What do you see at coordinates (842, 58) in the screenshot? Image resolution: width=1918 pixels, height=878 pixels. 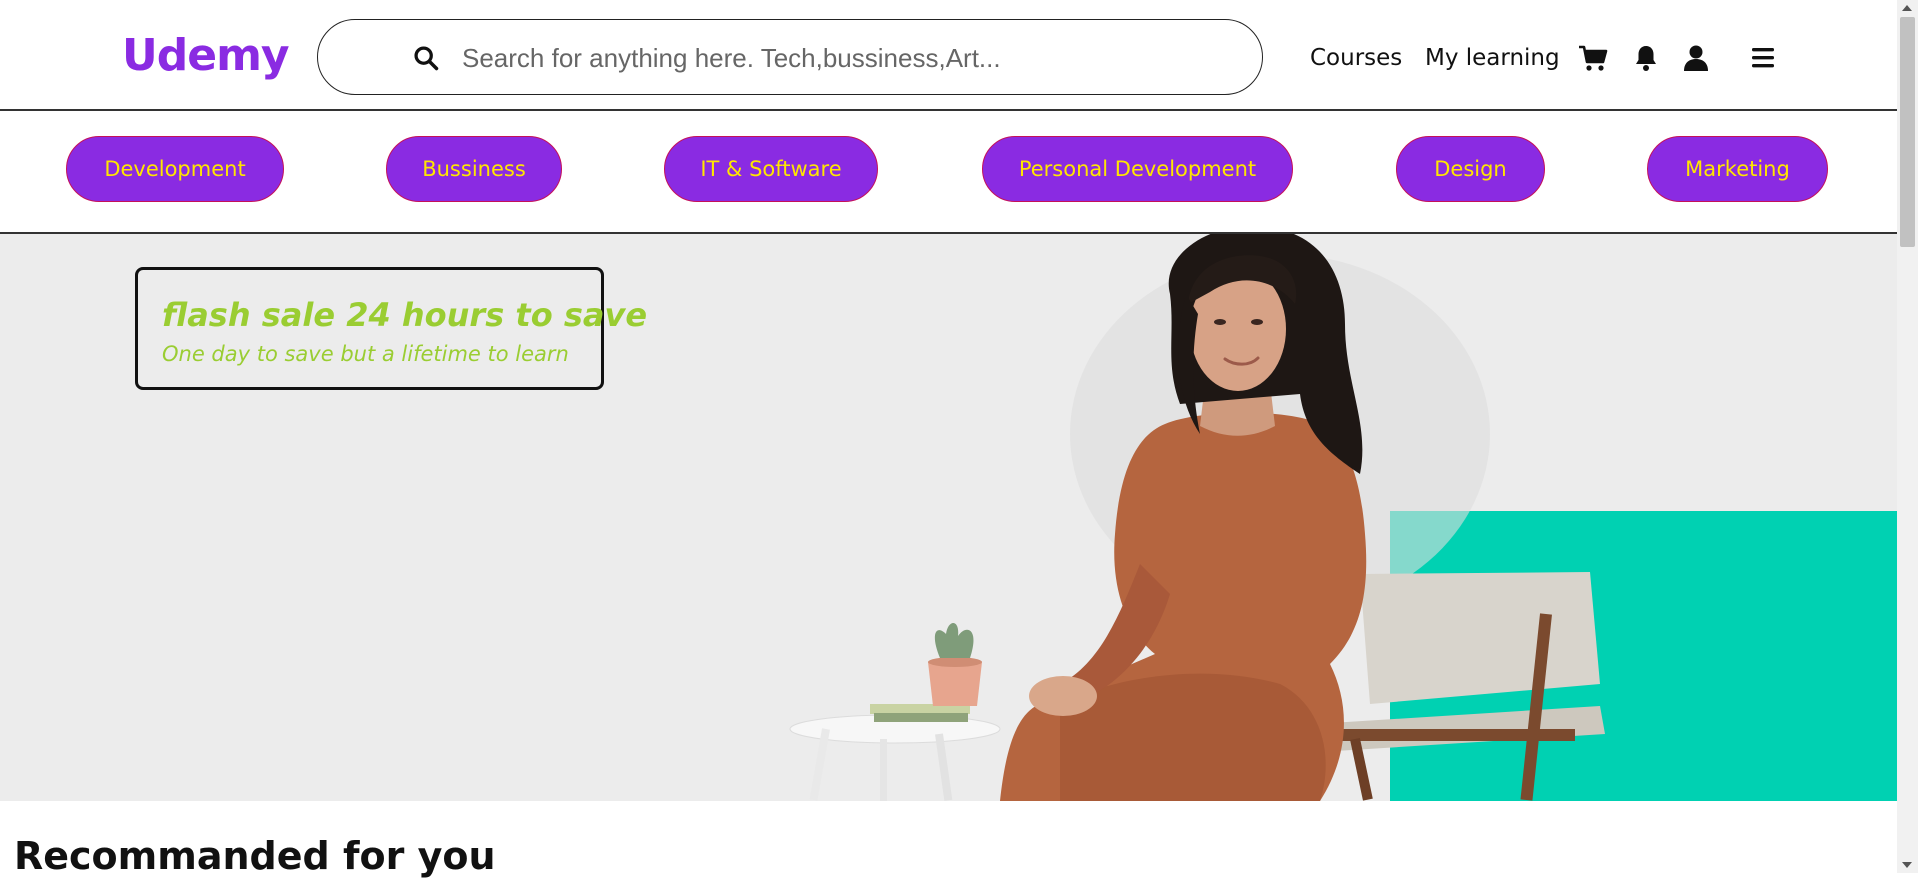 I see `search-input` at bounding box center [842, 58].